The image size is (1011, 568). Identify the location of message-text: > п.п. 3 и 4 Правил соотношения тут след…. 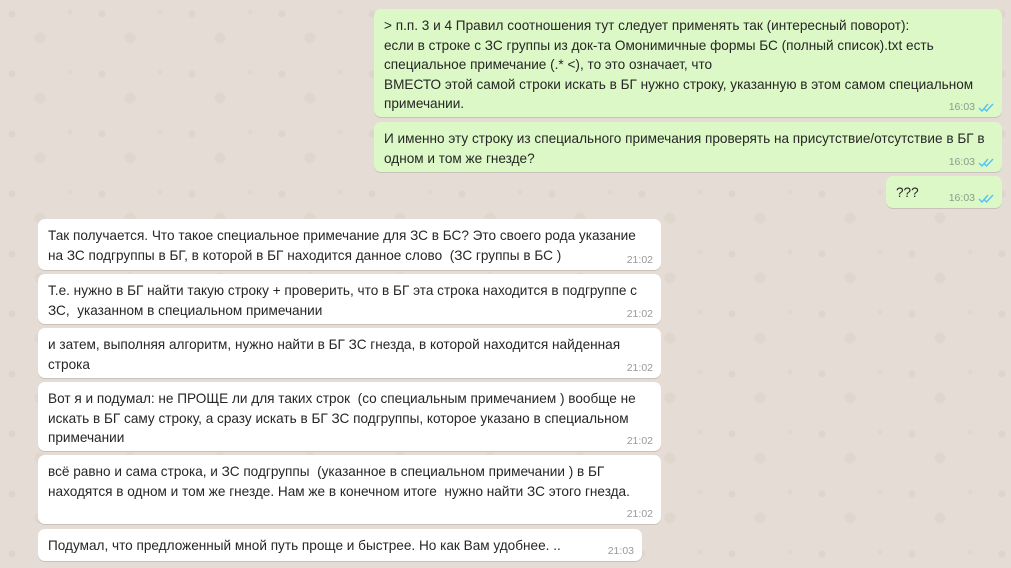
(679, 64).